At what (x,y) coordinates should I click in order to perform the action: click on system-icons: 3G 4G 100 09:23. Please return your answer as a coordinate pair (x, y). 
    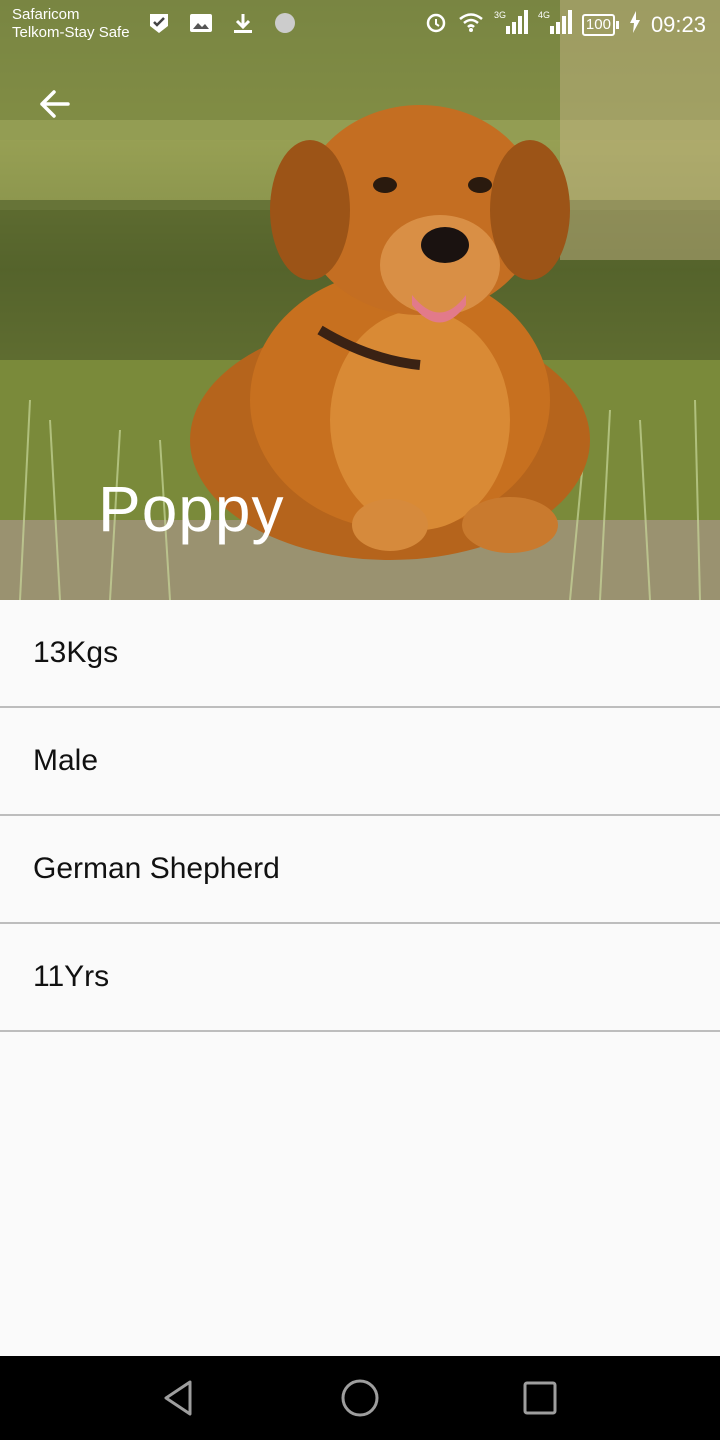
    Looking at the image, I should click on (565, 25).